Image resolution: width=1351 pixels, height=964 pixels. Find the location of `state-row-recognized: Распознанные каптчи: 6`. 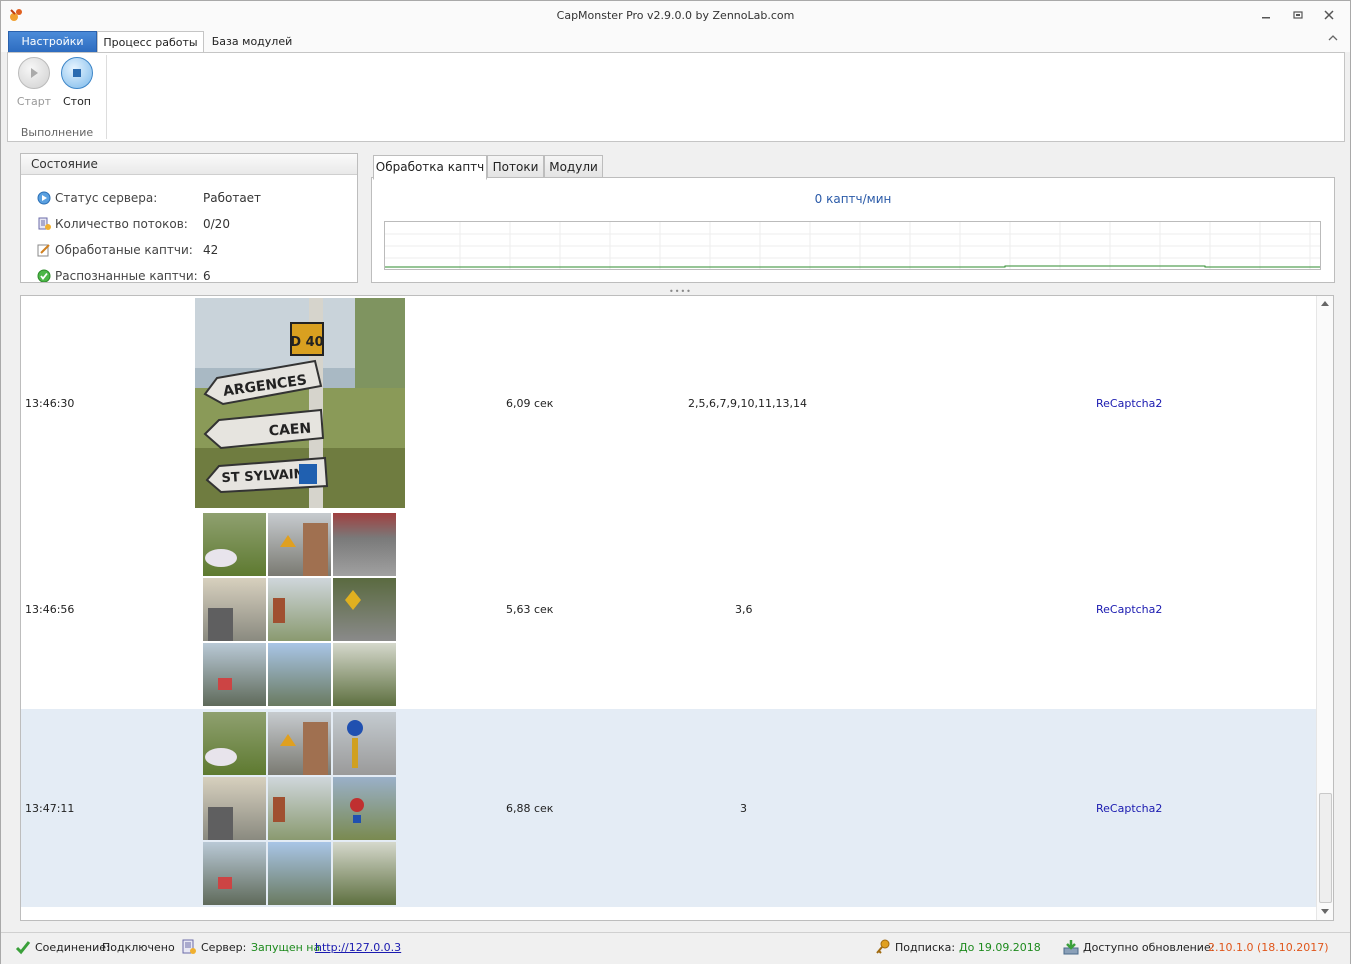

state-row-recognized: Распознанные каптчи: 6 is located at coordinates (192, 275).